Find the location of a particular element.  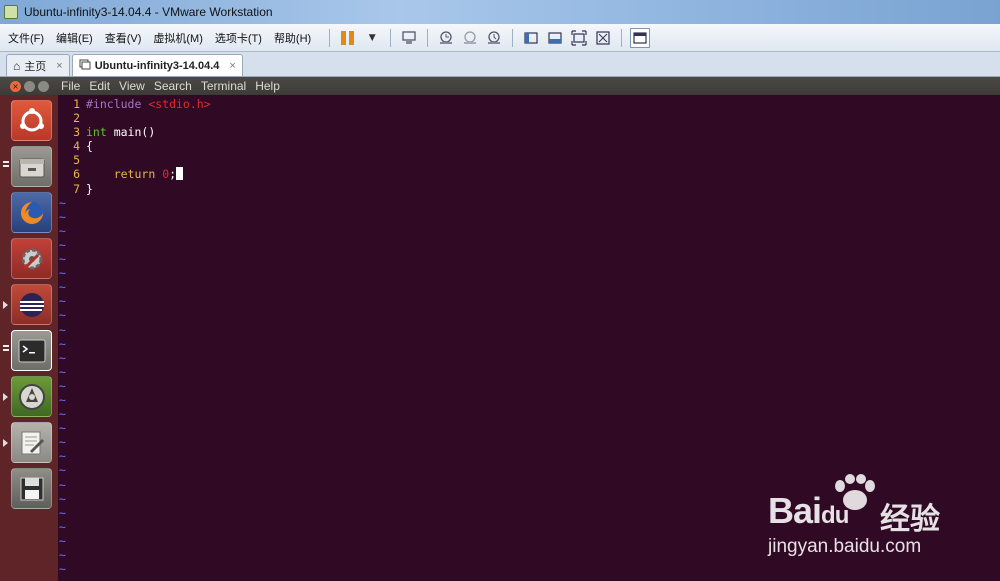

terminal-menu-edit: Edit is located at coordinates (99, 86).